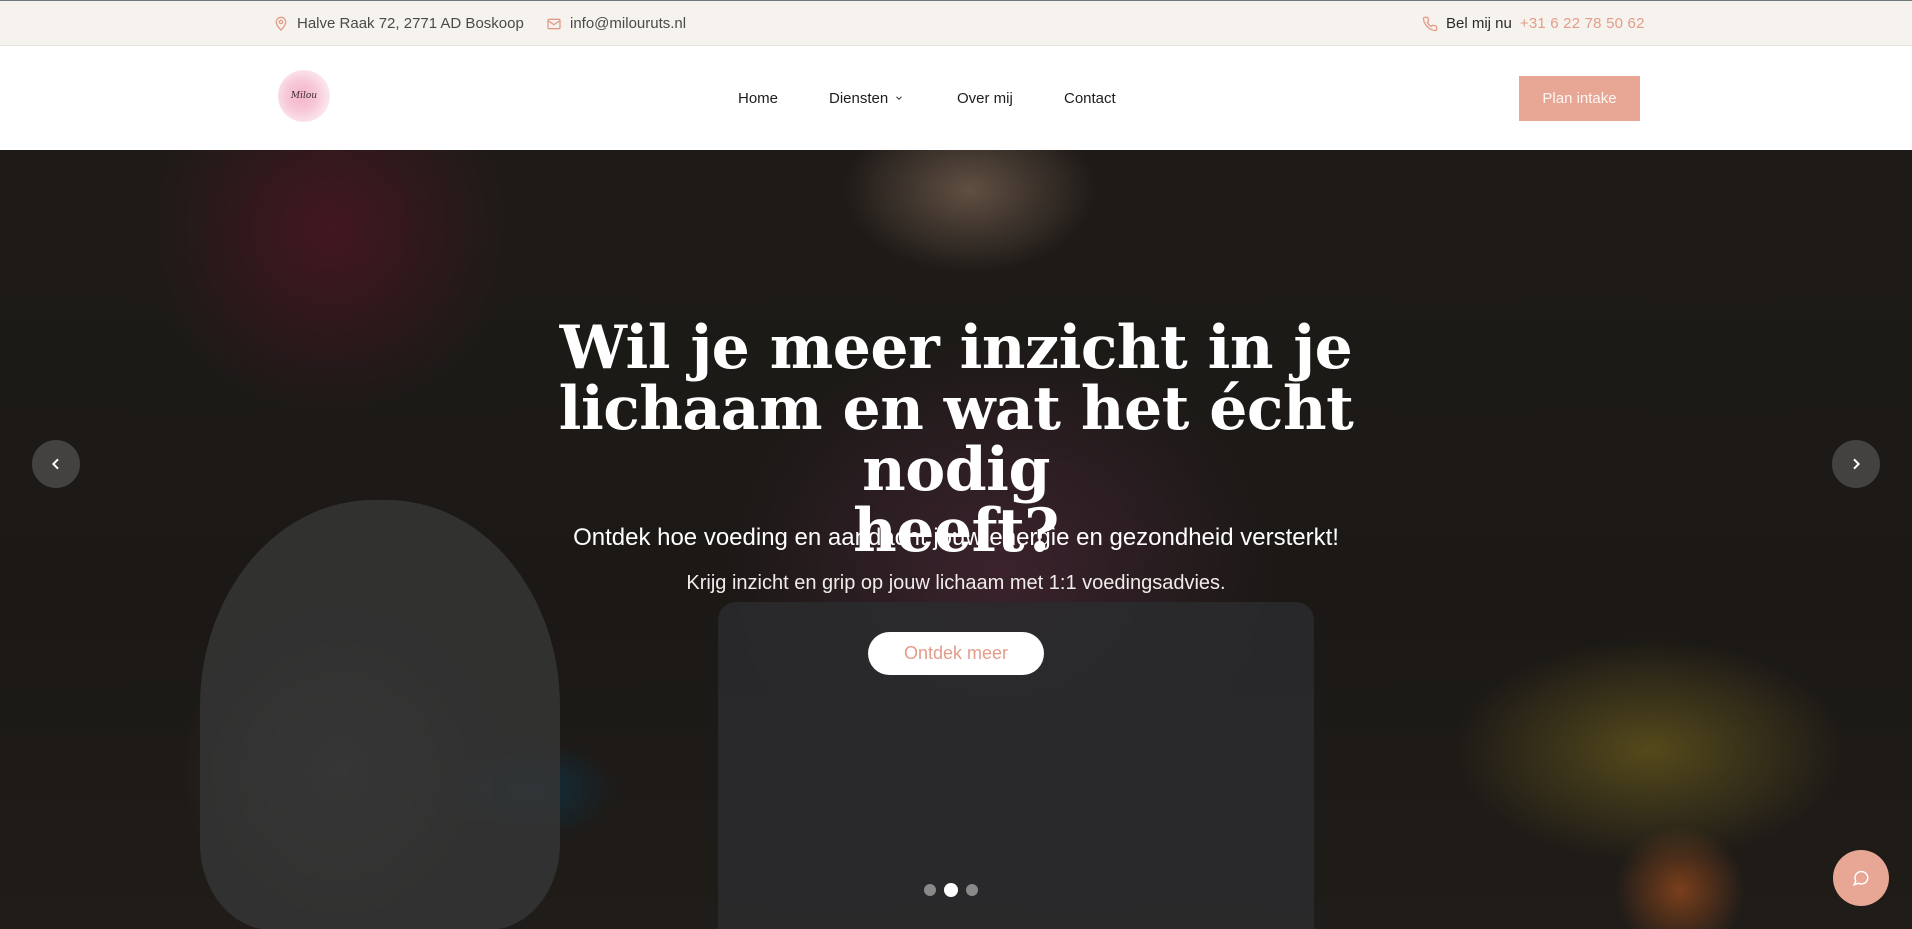 This screenshot has height=929, width=1912. I want to click on plan-intake-button: Plan intake, so click(1579, 98).